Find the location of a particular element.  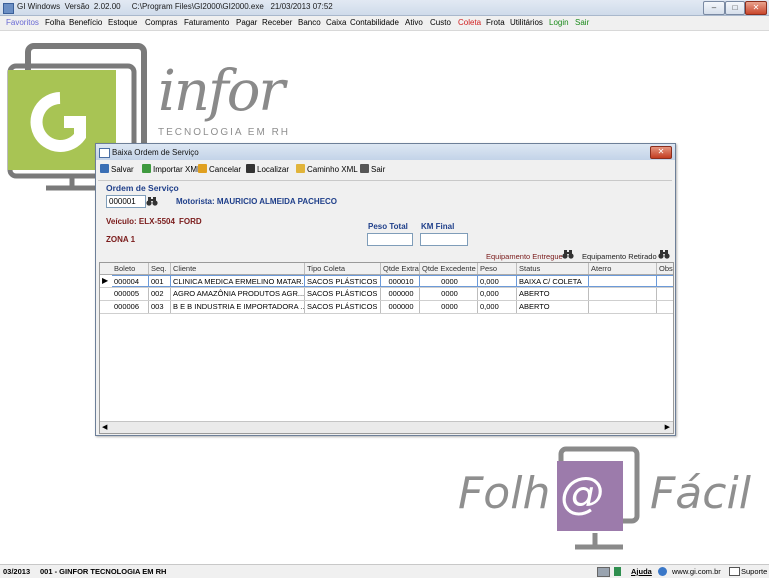

salvar-button: Salvar is located at coordinates (117, 170).